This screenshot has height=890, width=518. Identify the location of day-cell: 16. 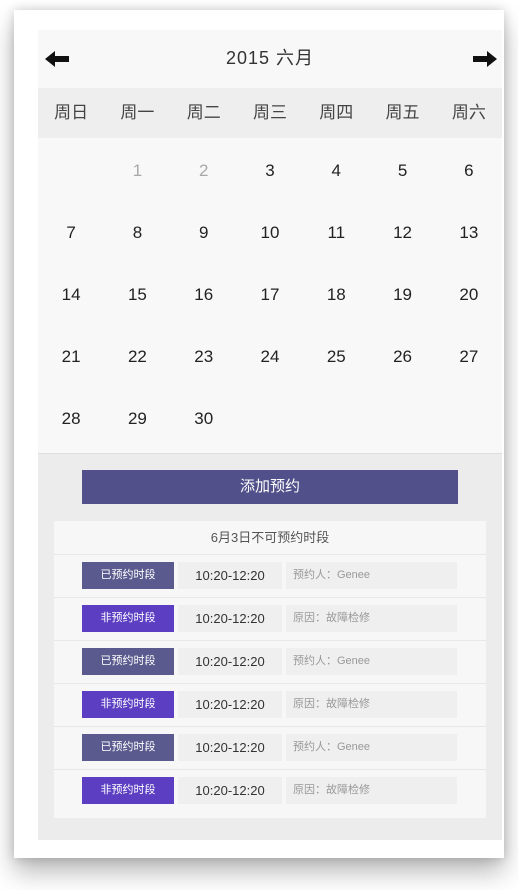
(204, 295).